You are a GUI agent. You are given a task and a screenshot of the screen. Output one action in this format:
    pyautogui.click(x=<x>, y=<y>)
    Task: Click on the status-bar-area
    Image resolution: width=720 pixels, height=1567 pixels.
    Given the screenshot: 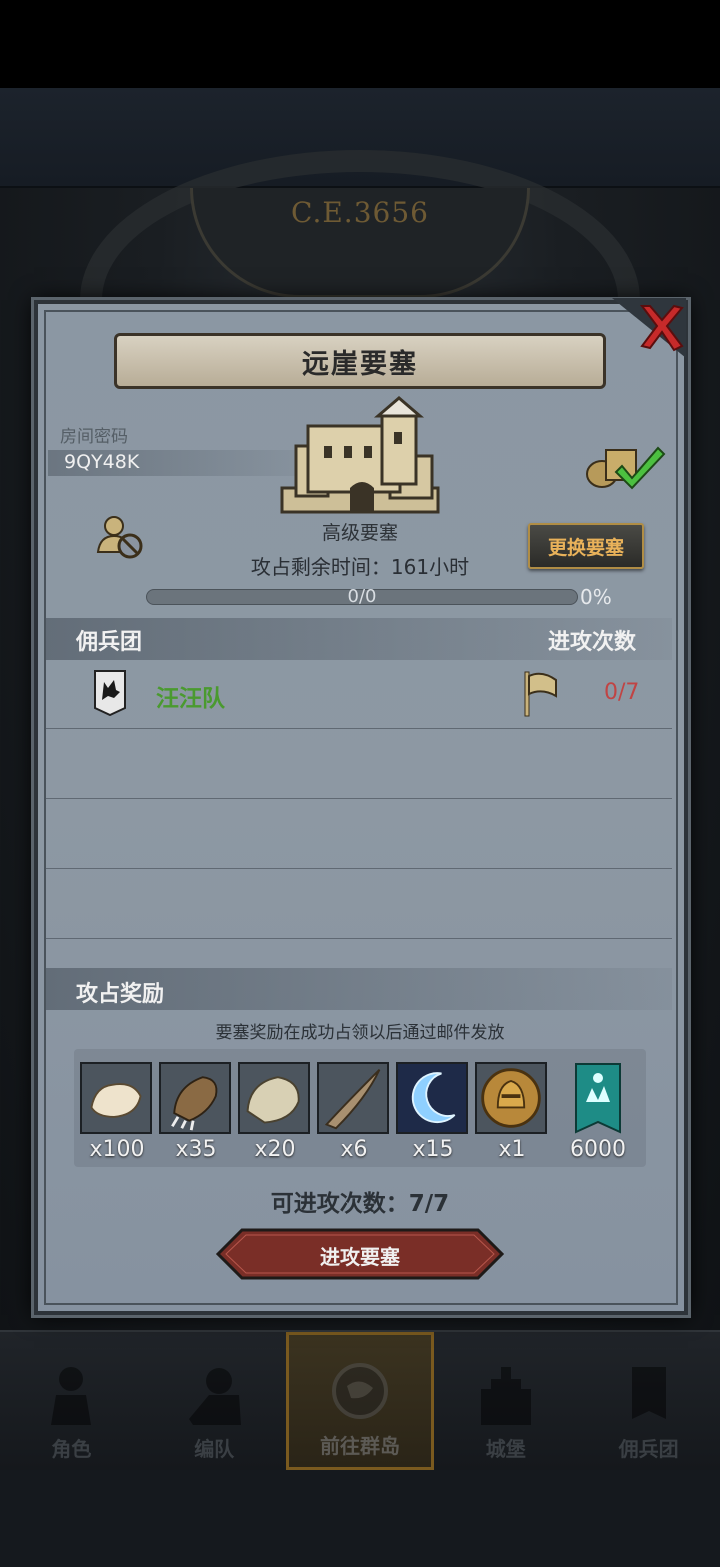 What is the action you would take?
    pyautogui.click(x=360, y=44)
    